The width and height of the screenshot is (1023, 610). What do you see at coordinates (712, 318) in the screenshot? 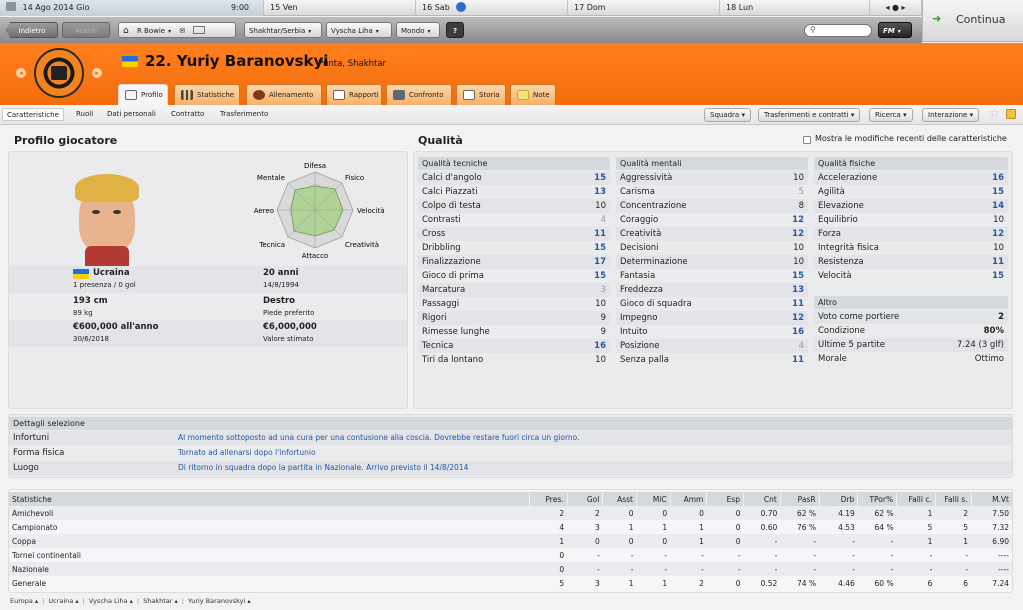
I see `attribute-row: Impegno 12` at bounding box center [712, 318].